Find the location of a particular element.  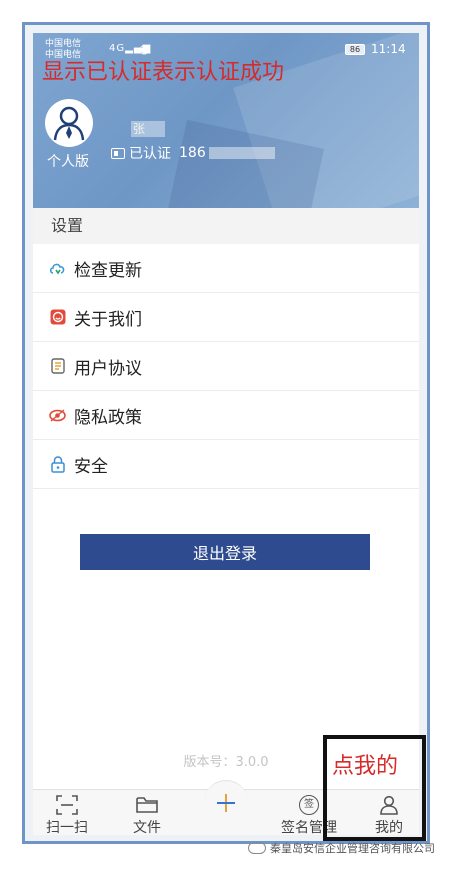

annotation-click-mine: 点我的 is located at coordinates (365, 766).